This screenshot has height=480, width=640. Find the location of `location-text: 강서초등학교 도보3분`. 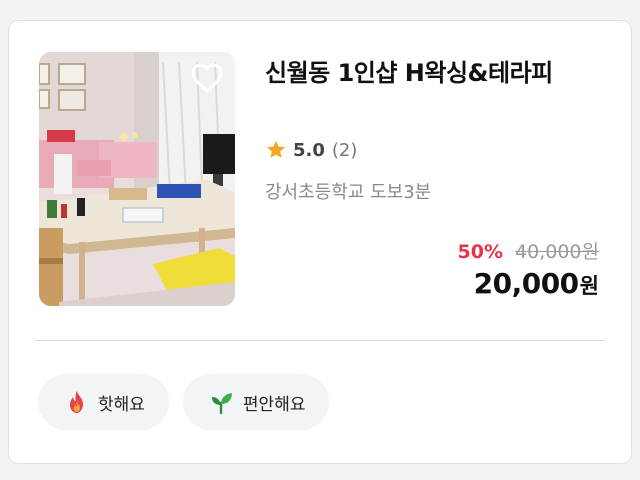

location-text: 강서초등학교 도보3분 is located at coordinates (348, 192).